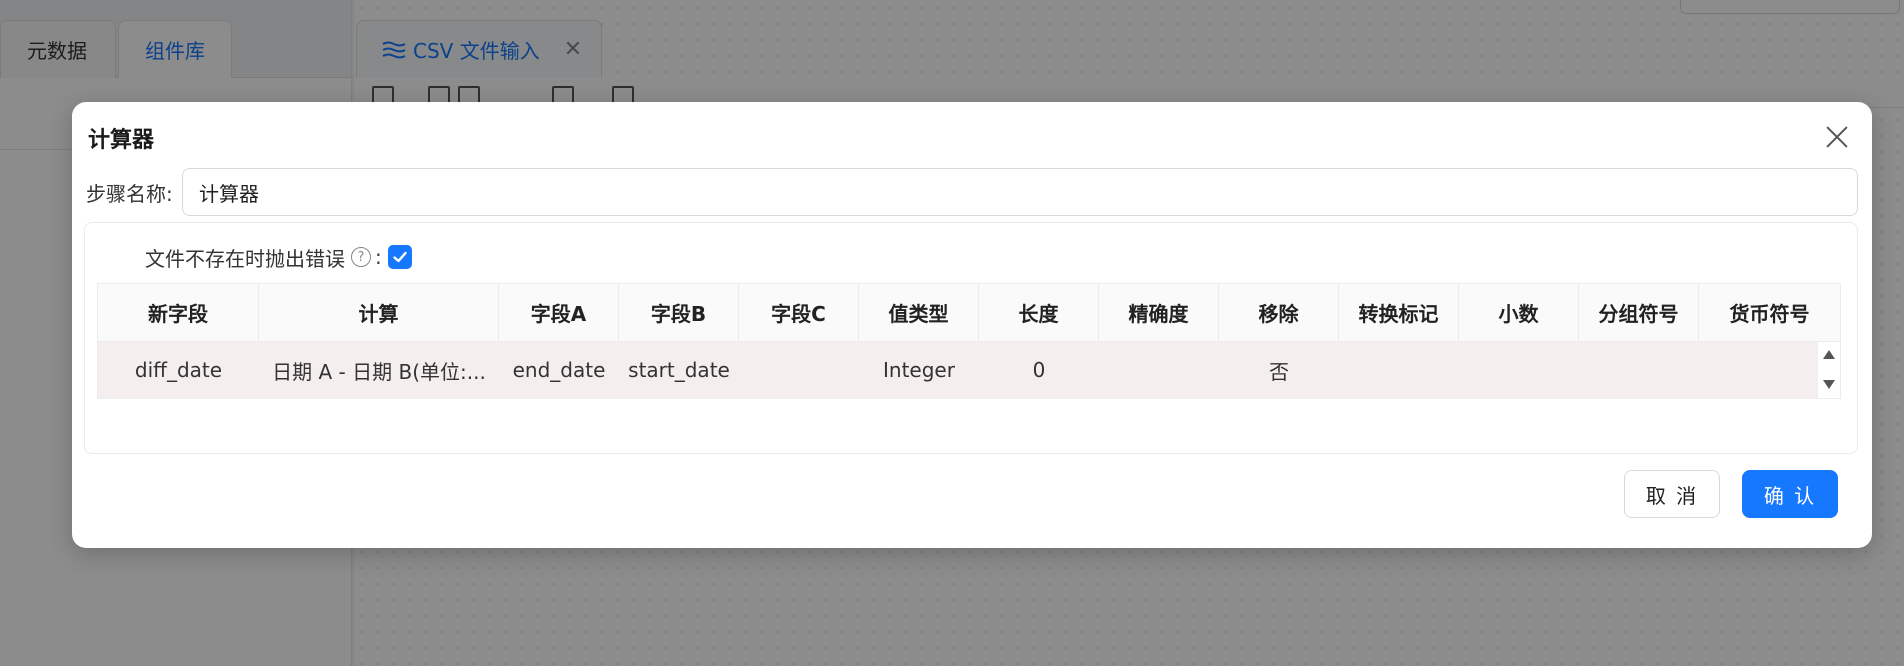  I want to click on confirm-button: 确 认, so click(1790, 494).